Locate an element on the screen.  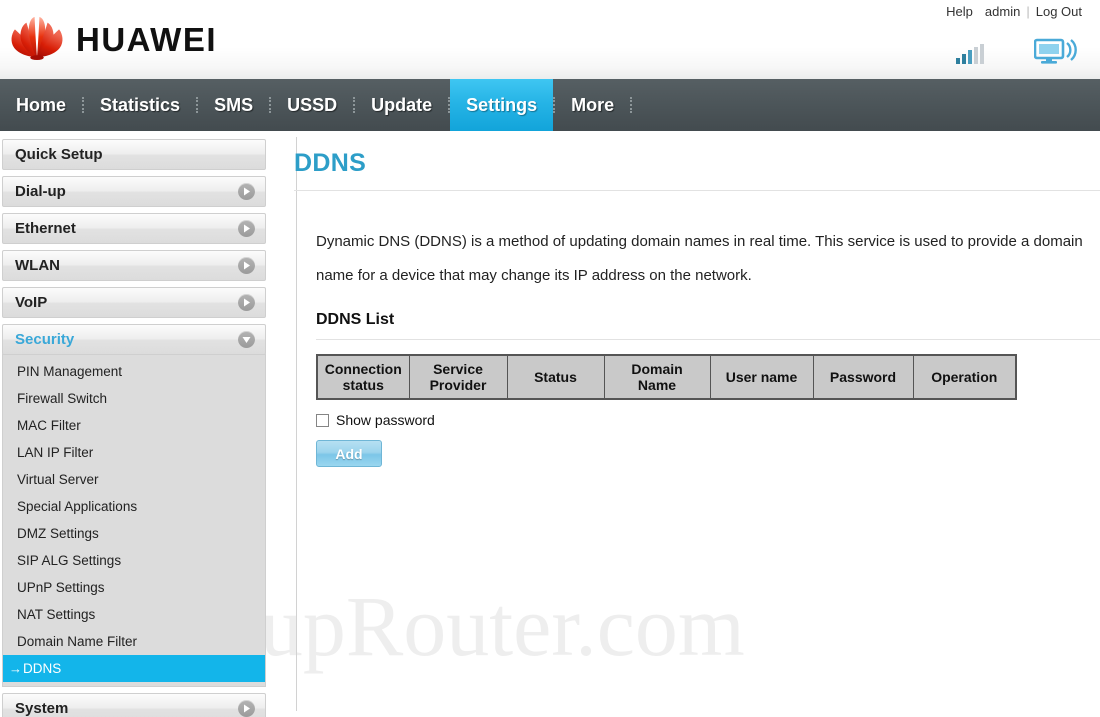
sidebar-item-firewall-switch: Firewall Switch is located at coordinates (134, 398).